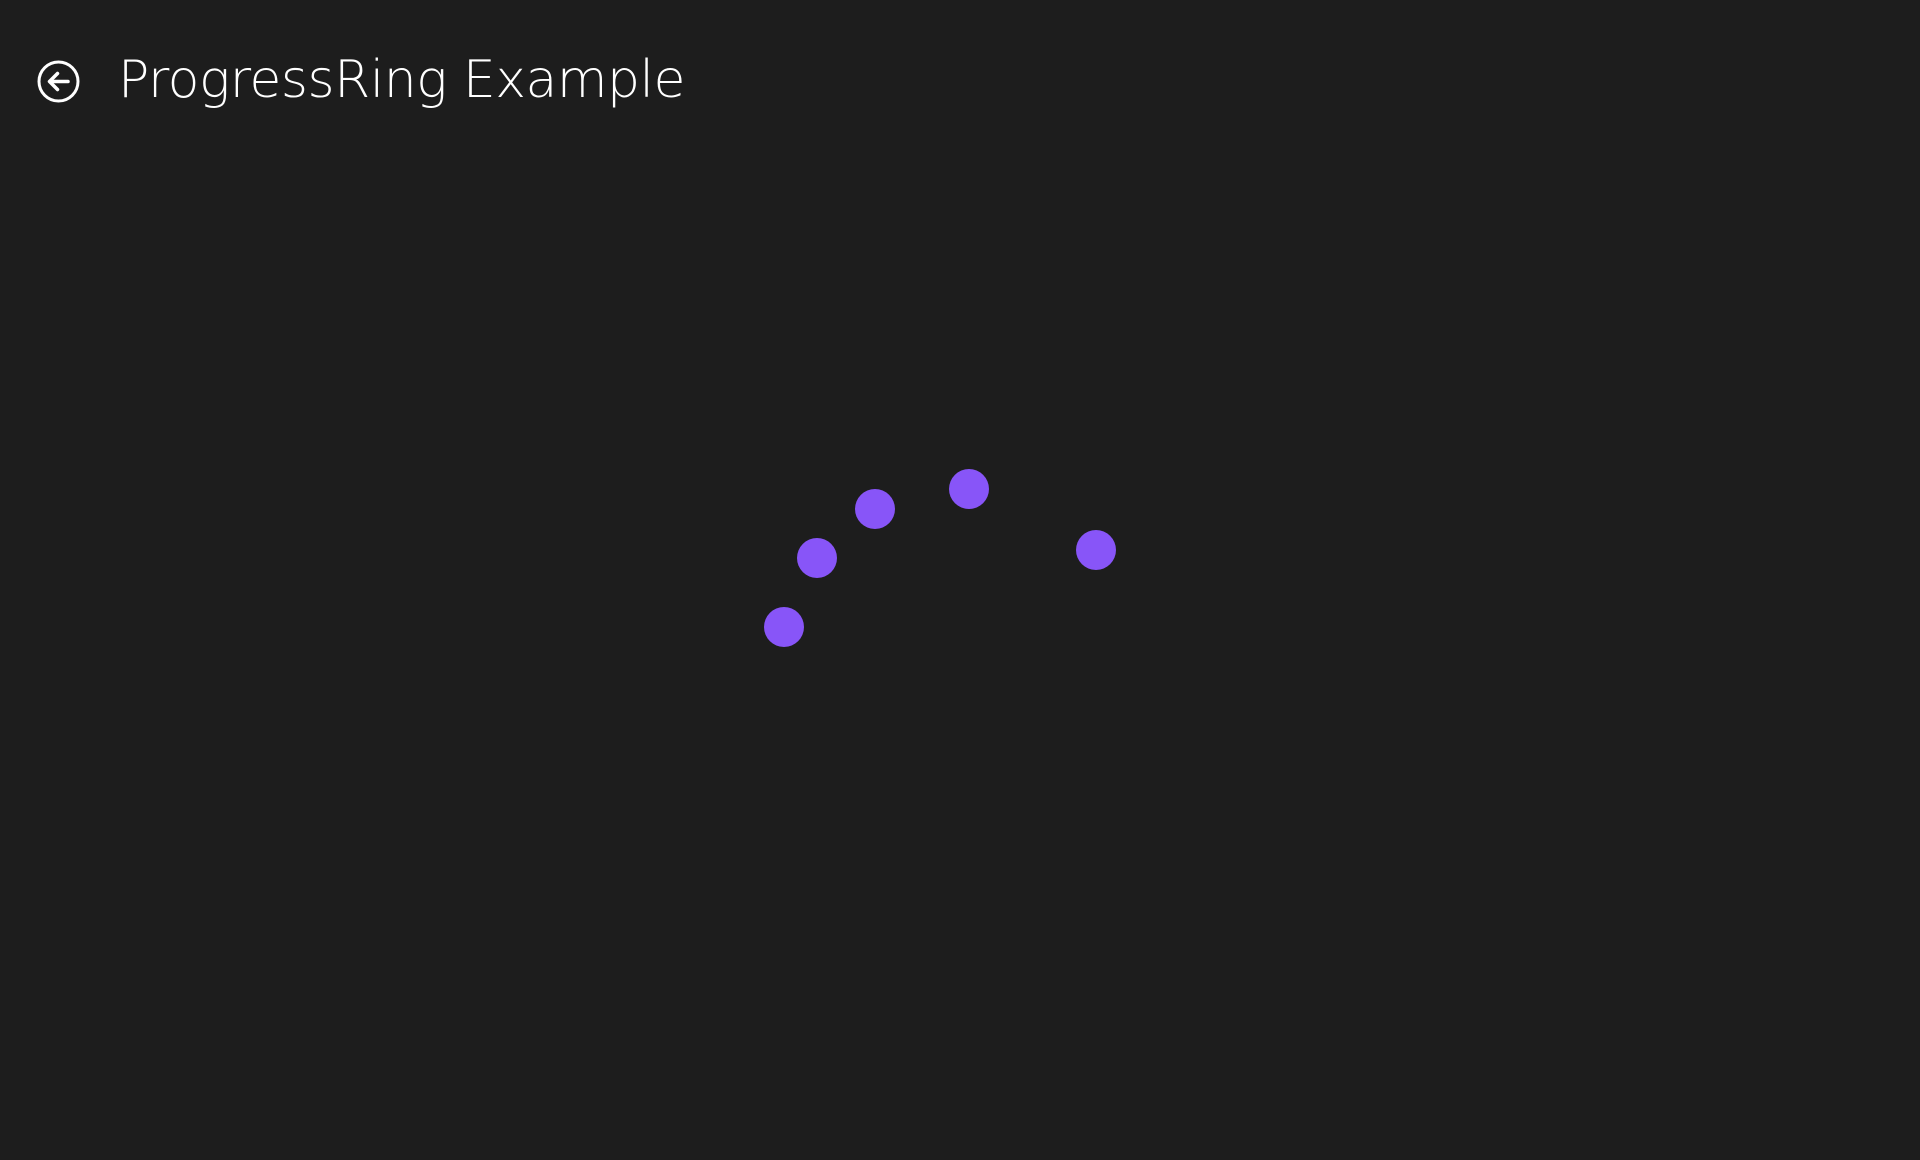 Image resolution: width=1920 pixels, height=1160 pixels. I want to click on progress-ring, so click(940, 558).